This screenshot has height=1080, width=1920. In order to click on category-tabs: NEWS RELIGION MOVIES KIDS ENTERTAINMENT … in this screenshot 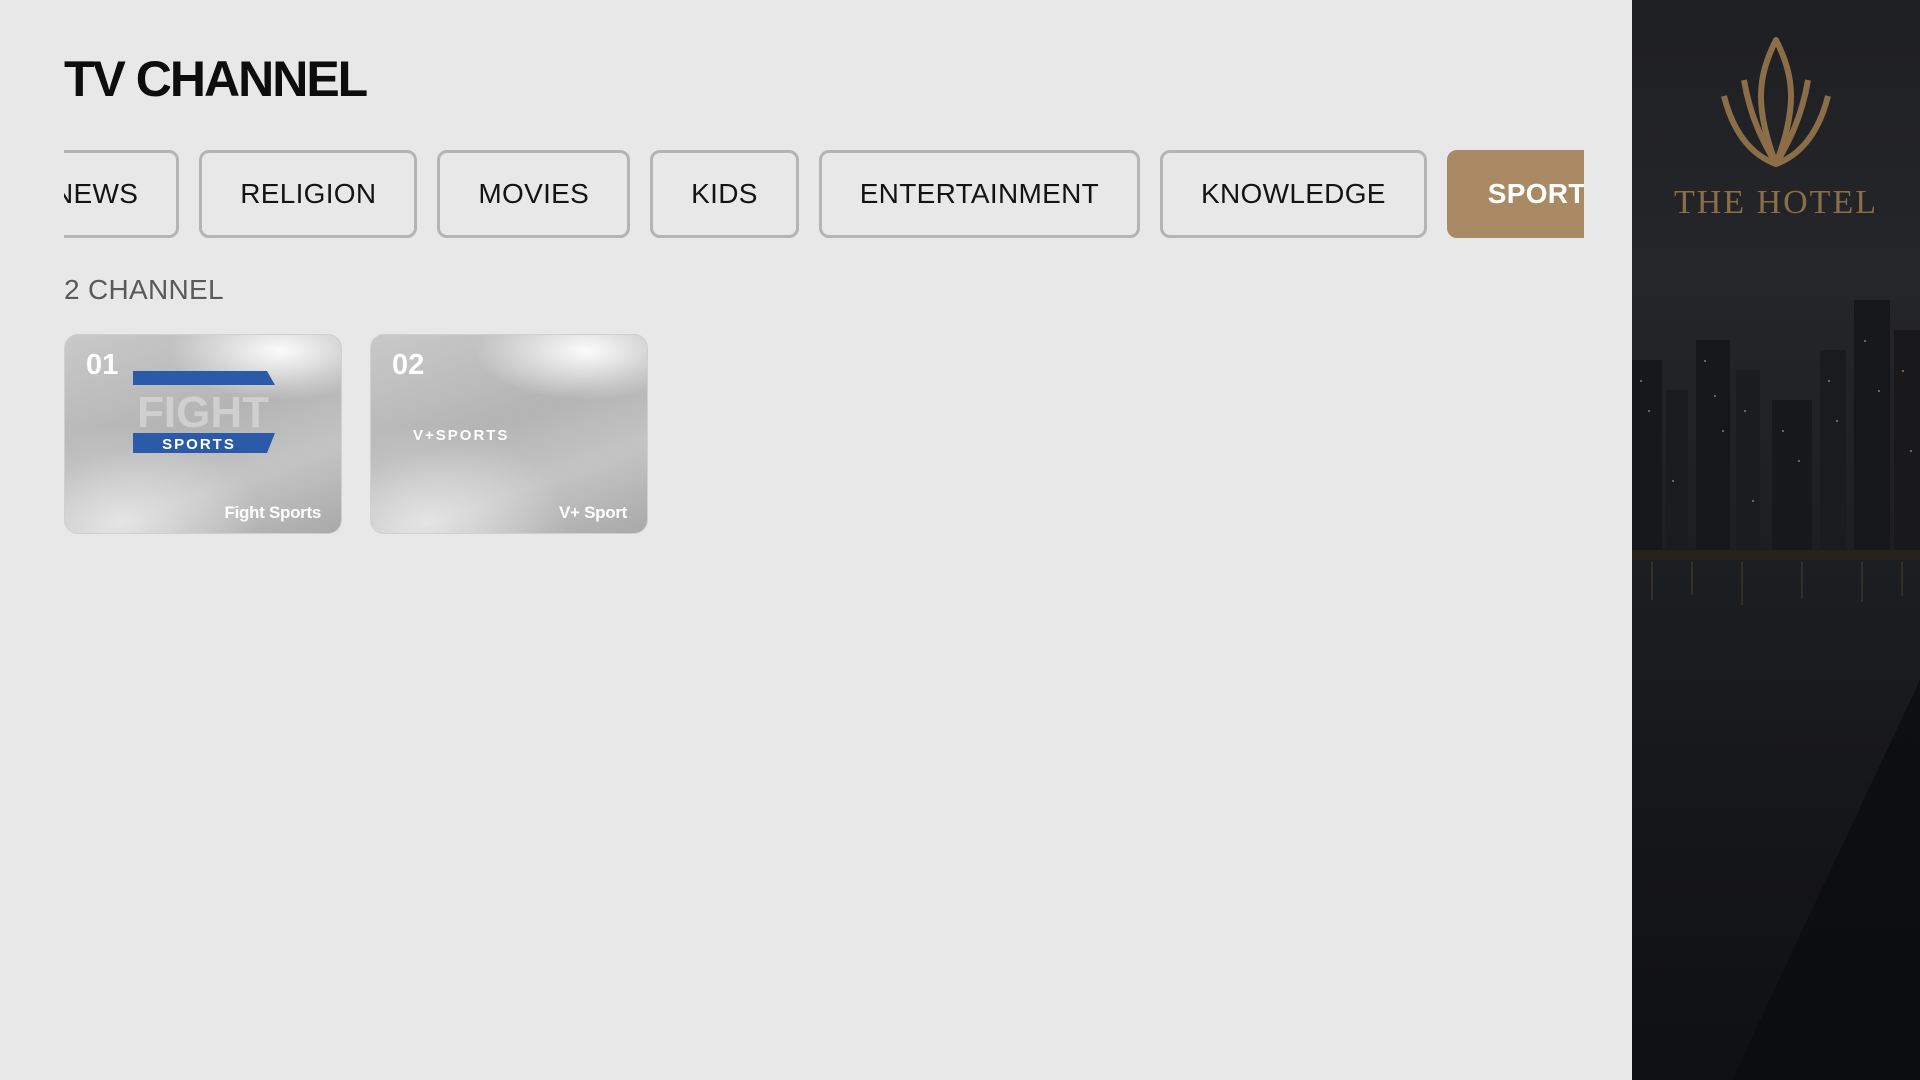, I will do `click(824, 194)`.